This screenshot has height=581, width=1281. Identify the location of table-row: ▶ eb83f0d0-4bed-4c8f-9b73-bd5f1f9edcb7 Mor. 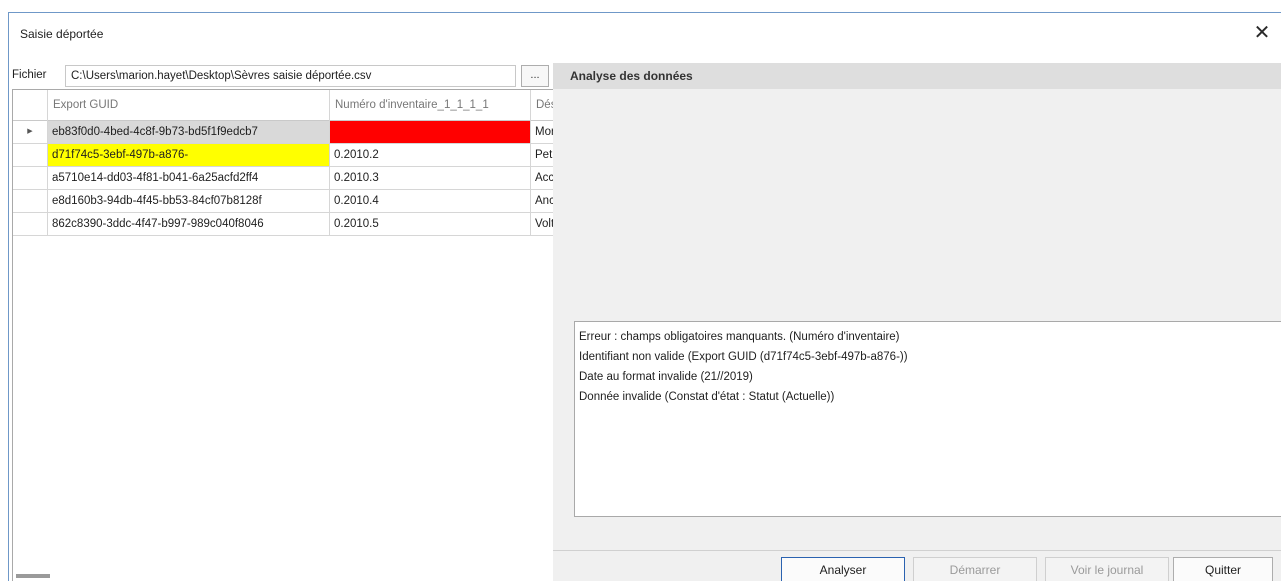
(283, 132).